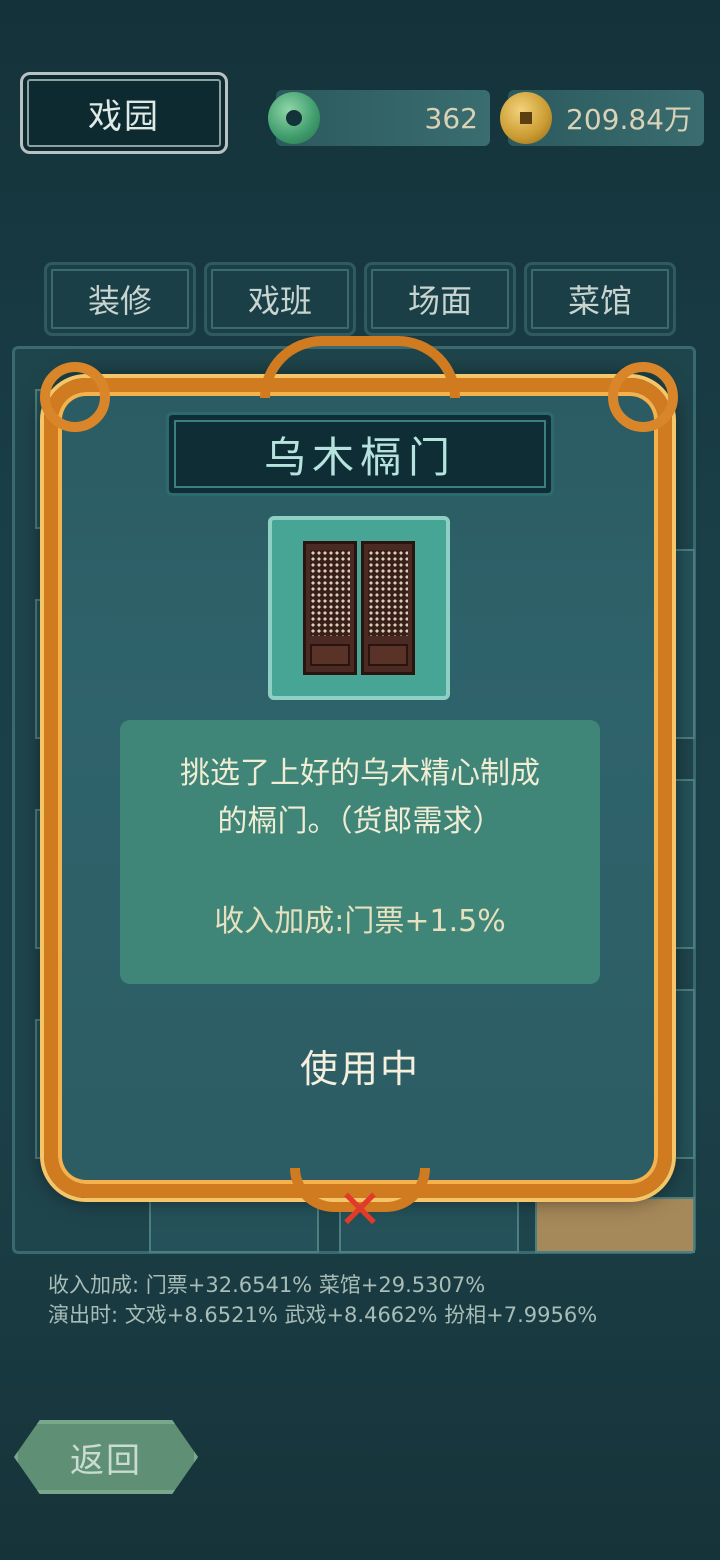 This screenshot has width=720, height=1560. I want to click on close-icon: ✕, so click(360, 1210).